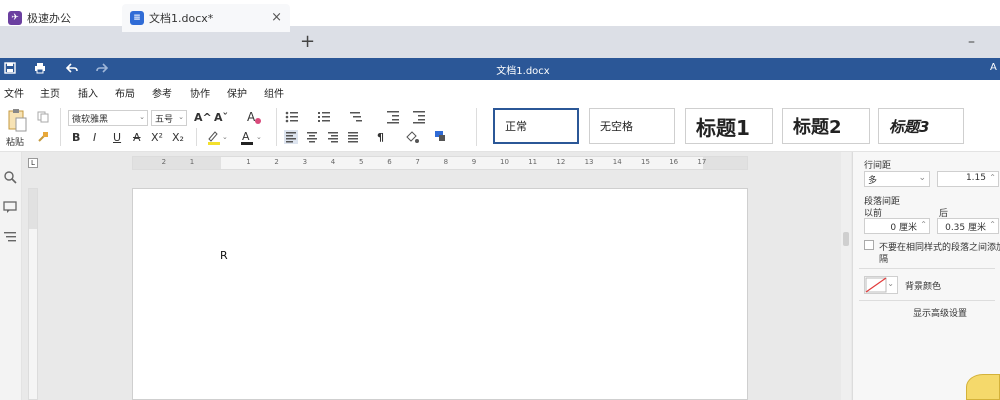 This screenshot has height=400, width=1000. What do you see at coordinates (252, 137) in the screenshot?
I see `font-color-icon: A ⌄` at bounding box center [252, 137].